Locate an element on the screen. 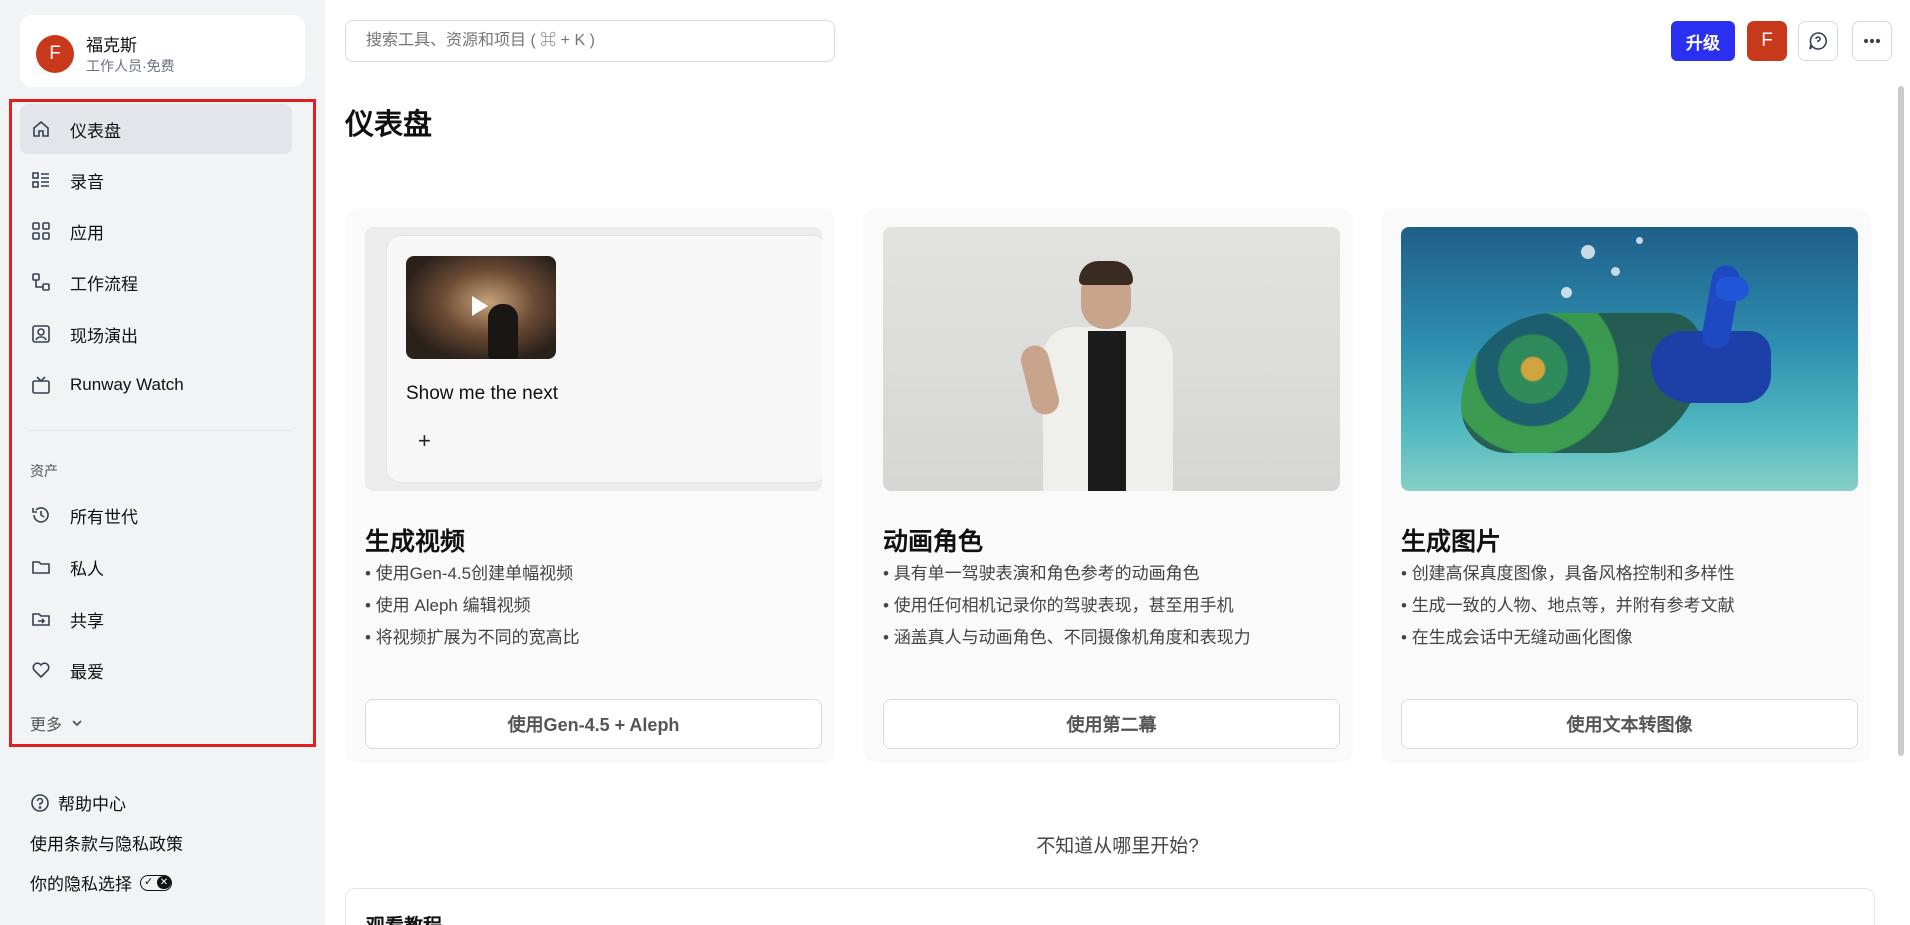  tutorial-panel: 观看教程 is located at coordinates (1110, 906).